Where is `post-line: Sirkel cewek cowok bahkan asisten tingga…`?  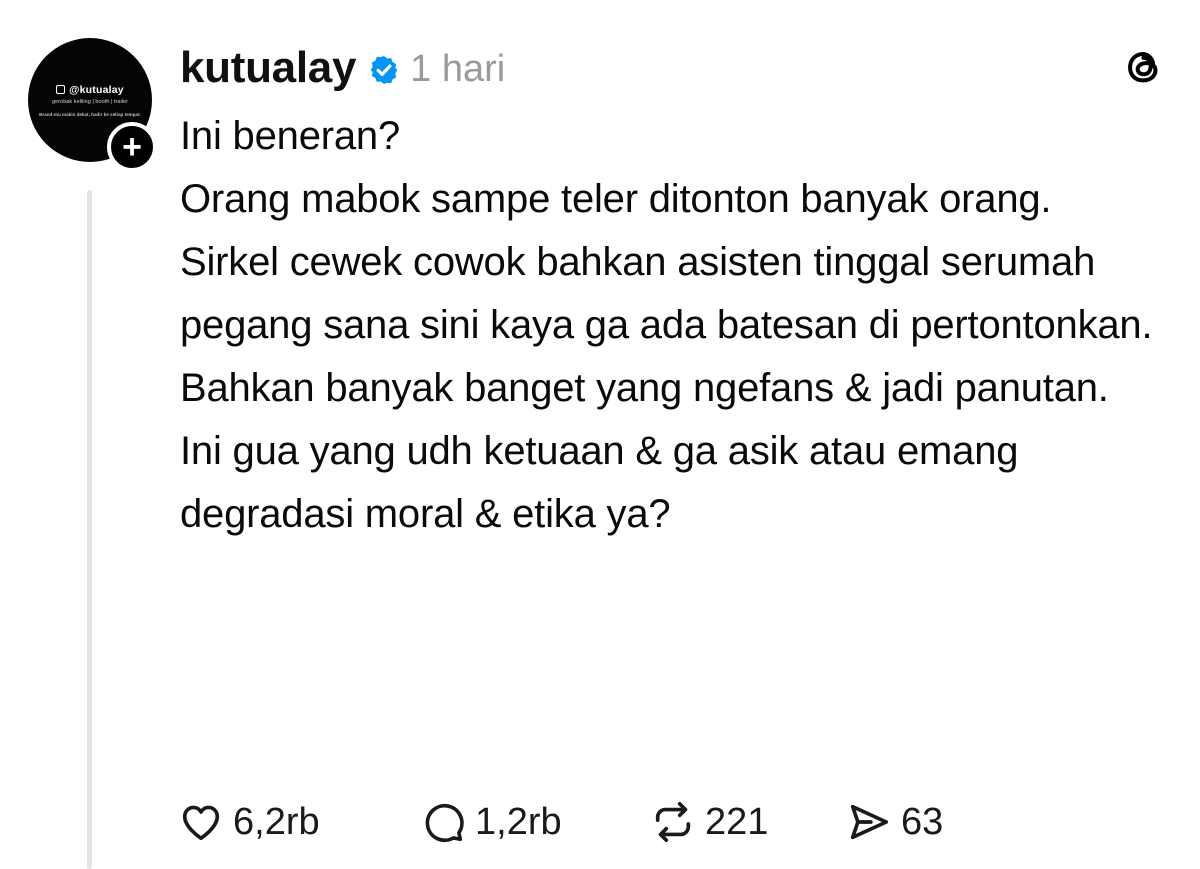
post-line: Sirkel cewek cowok bahkan asisten tingga… is located at coordinates (666, 293).